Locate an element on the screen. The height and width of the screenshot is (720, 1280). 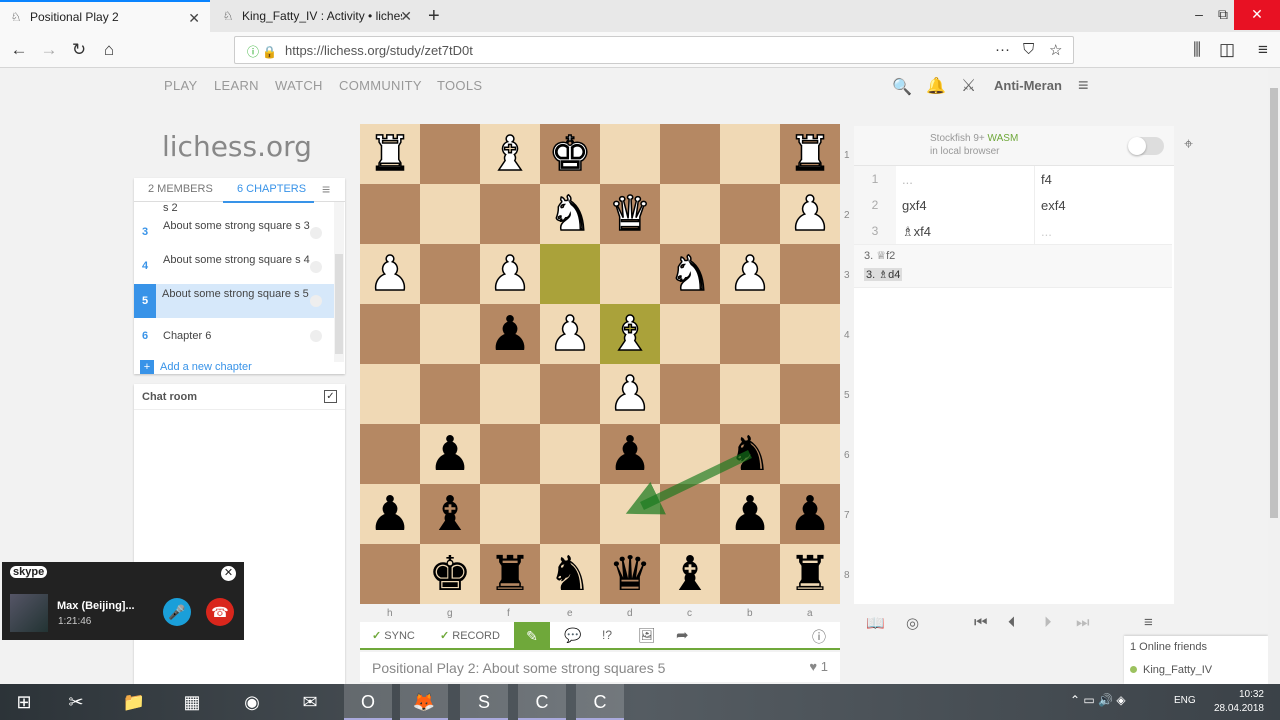
study-menu-icon: ≡ is located at coordinates (326, 189).